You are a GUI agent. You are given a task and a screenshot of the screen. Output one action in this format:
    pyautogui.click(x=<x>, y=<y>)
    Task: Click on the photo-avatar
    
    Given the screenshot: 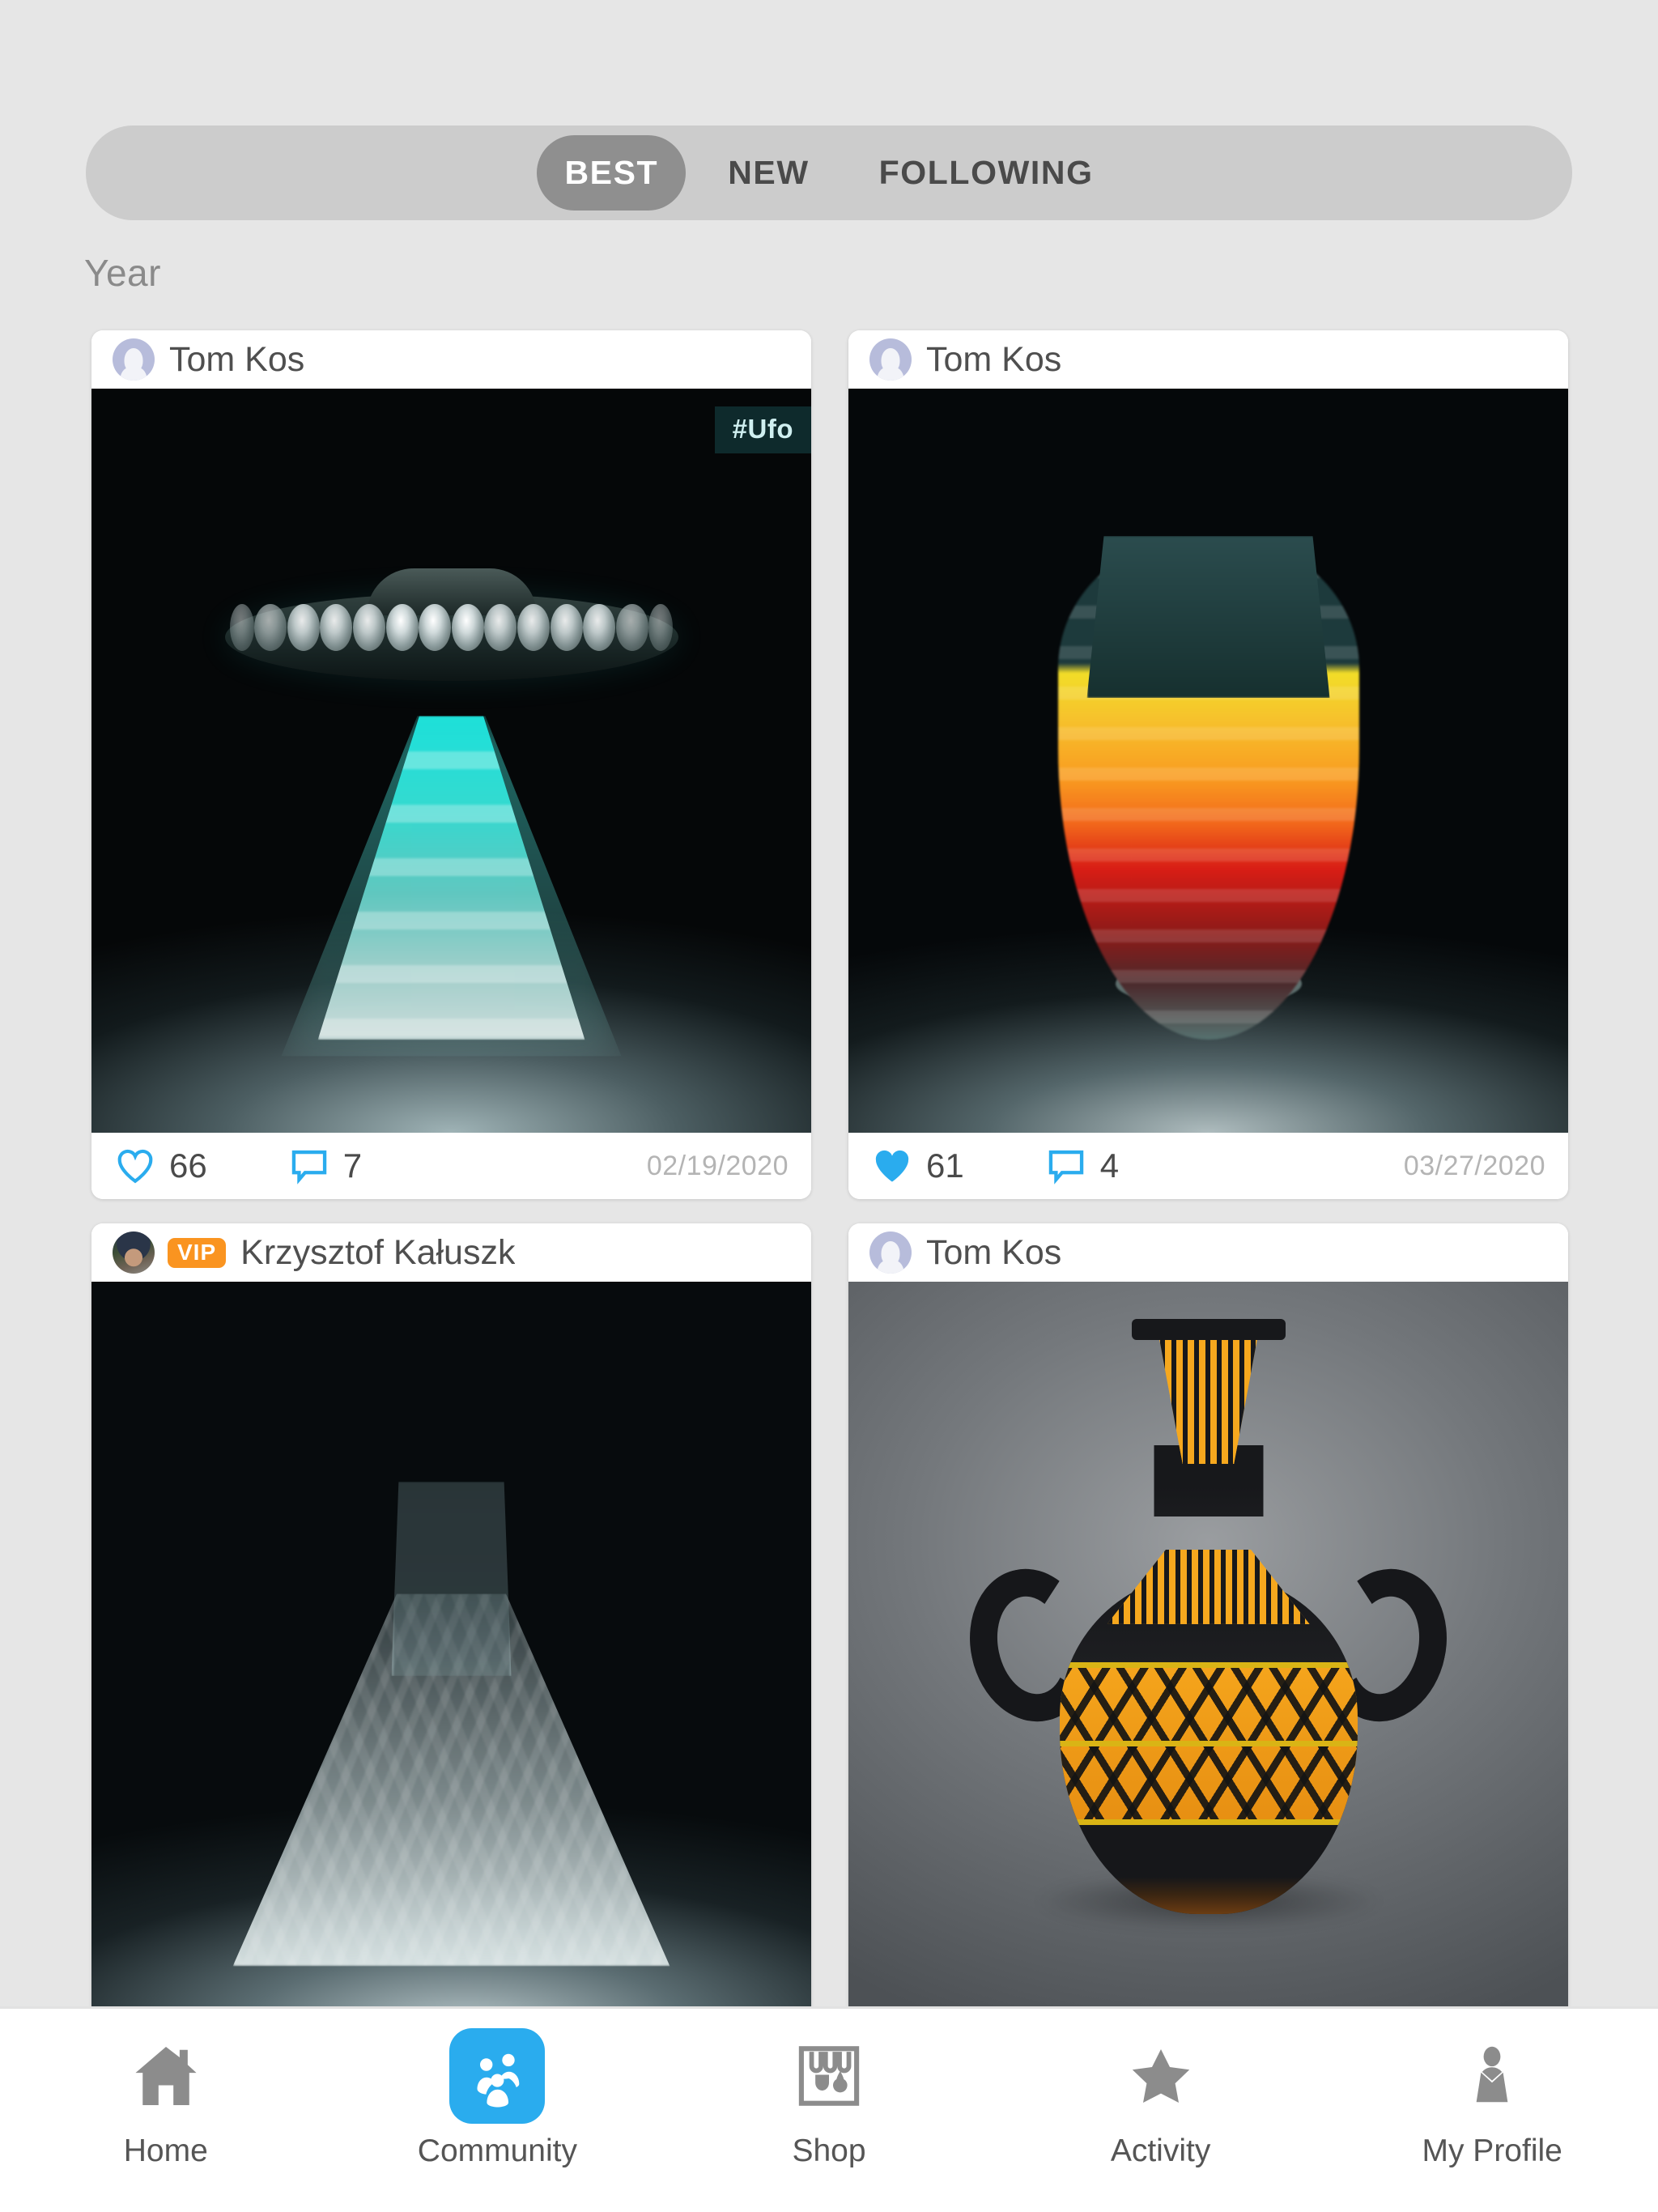 What is the action you would take?
    pyautogui.click(x=134, y=1253)
    